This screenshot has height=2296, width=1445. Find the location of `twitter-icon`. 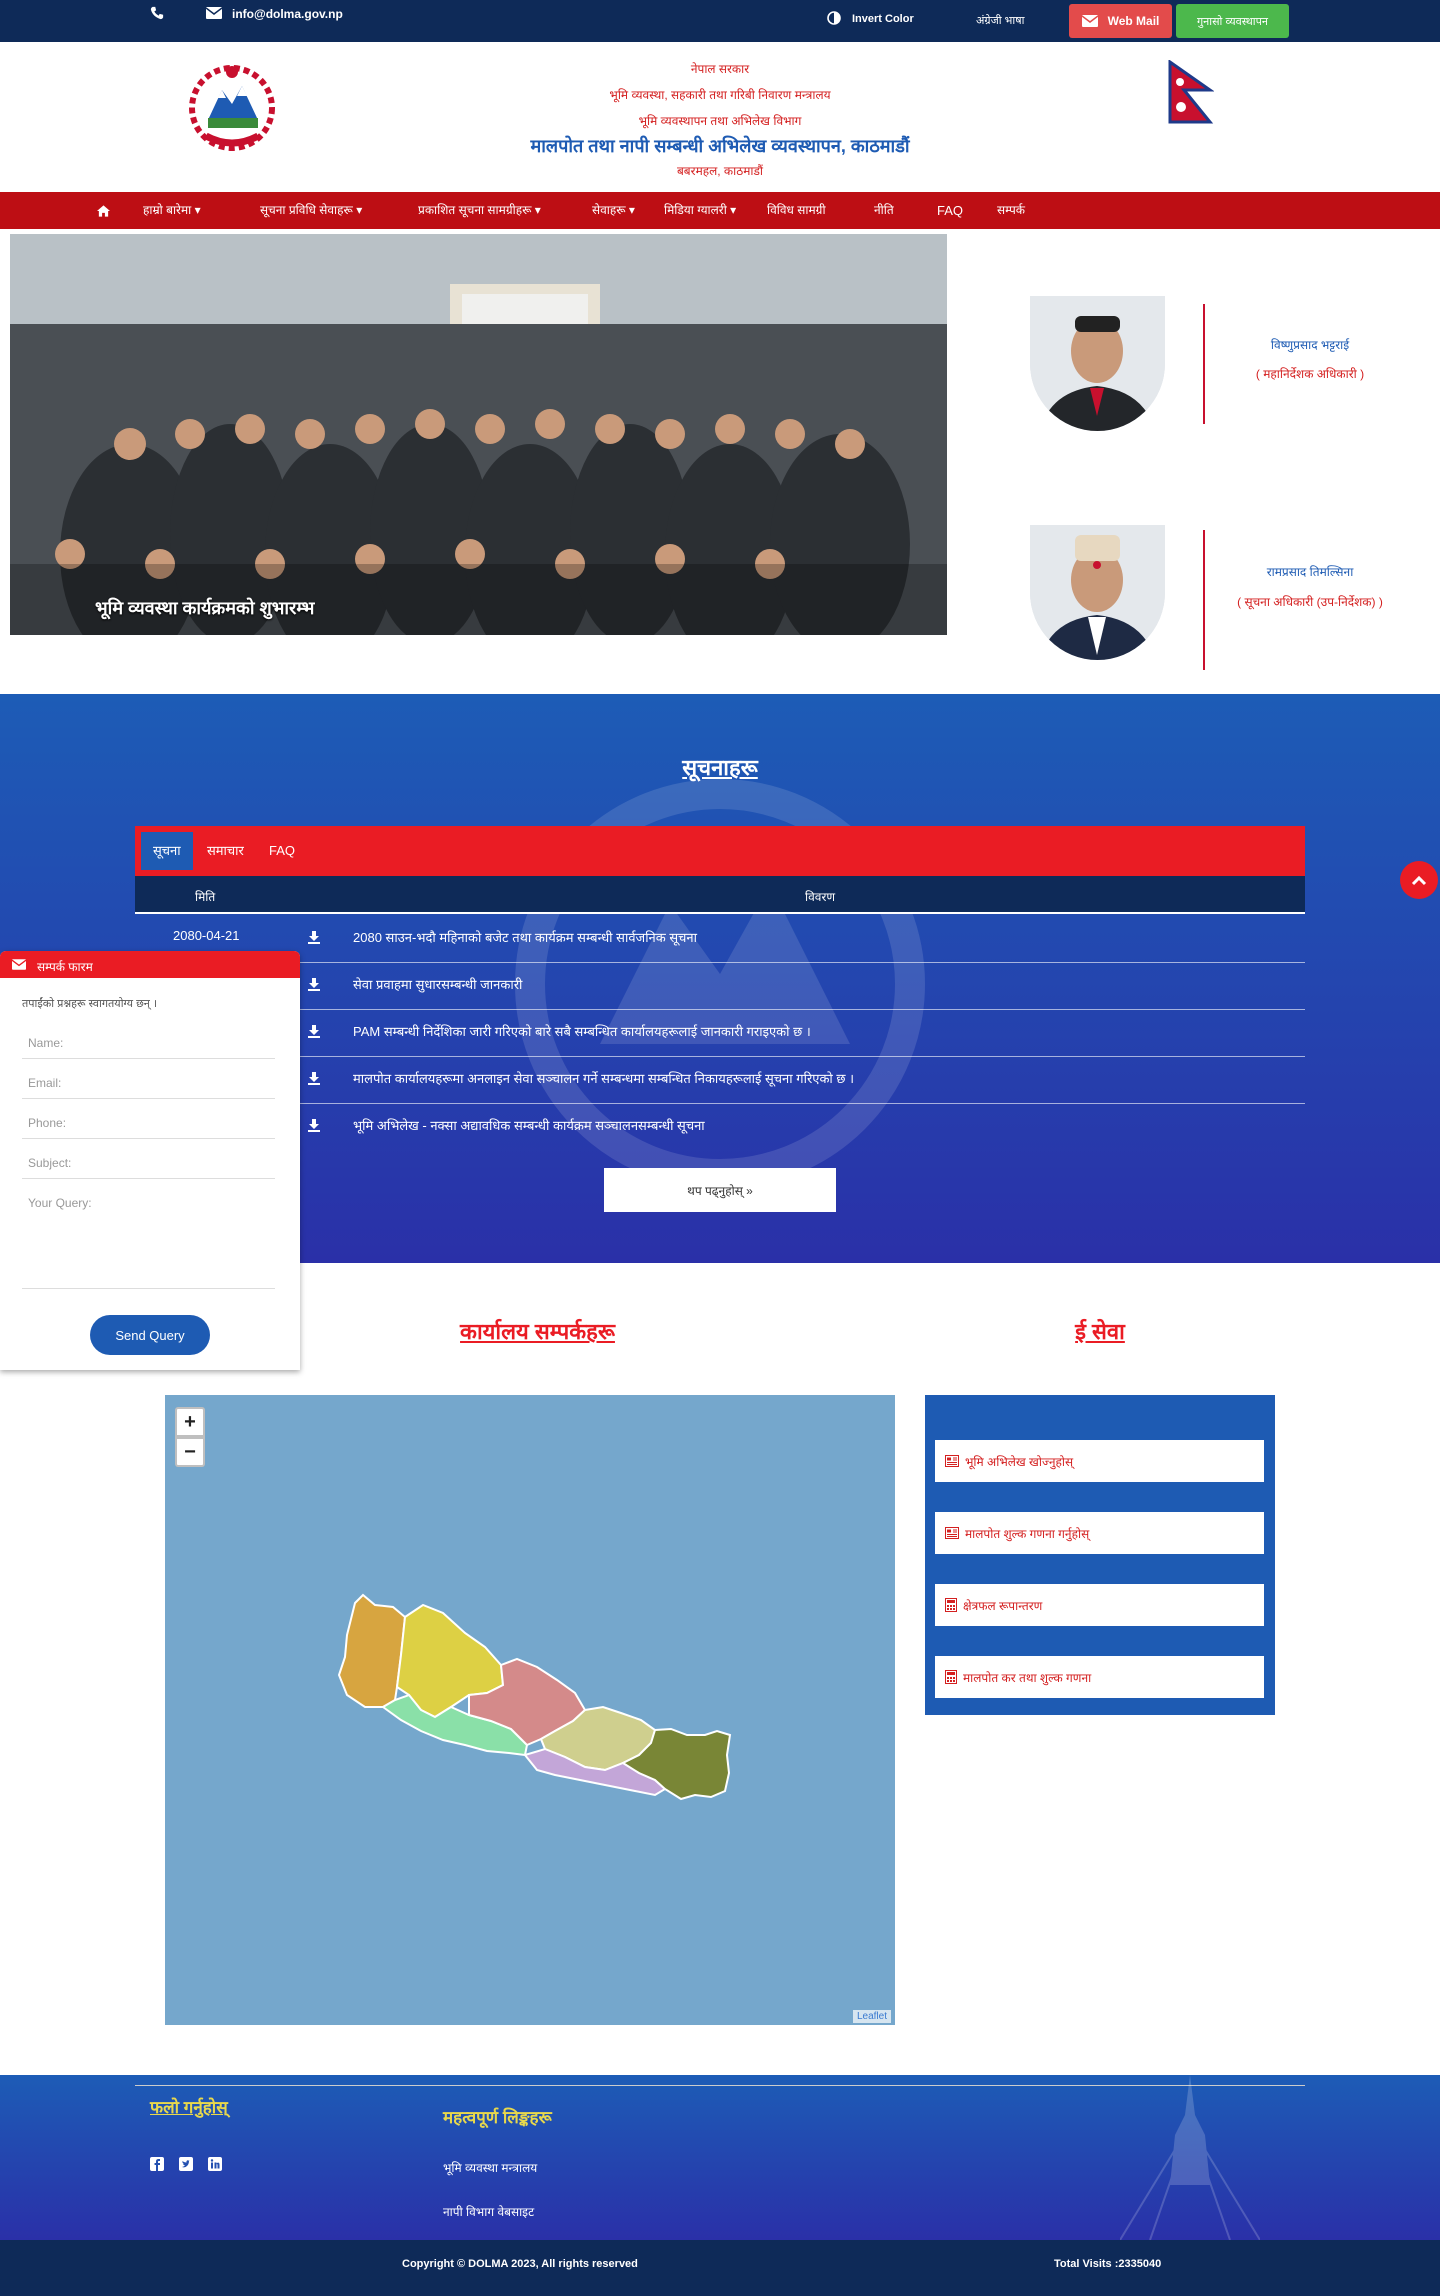

twitter-icon is located at coordinates (186, 2164).